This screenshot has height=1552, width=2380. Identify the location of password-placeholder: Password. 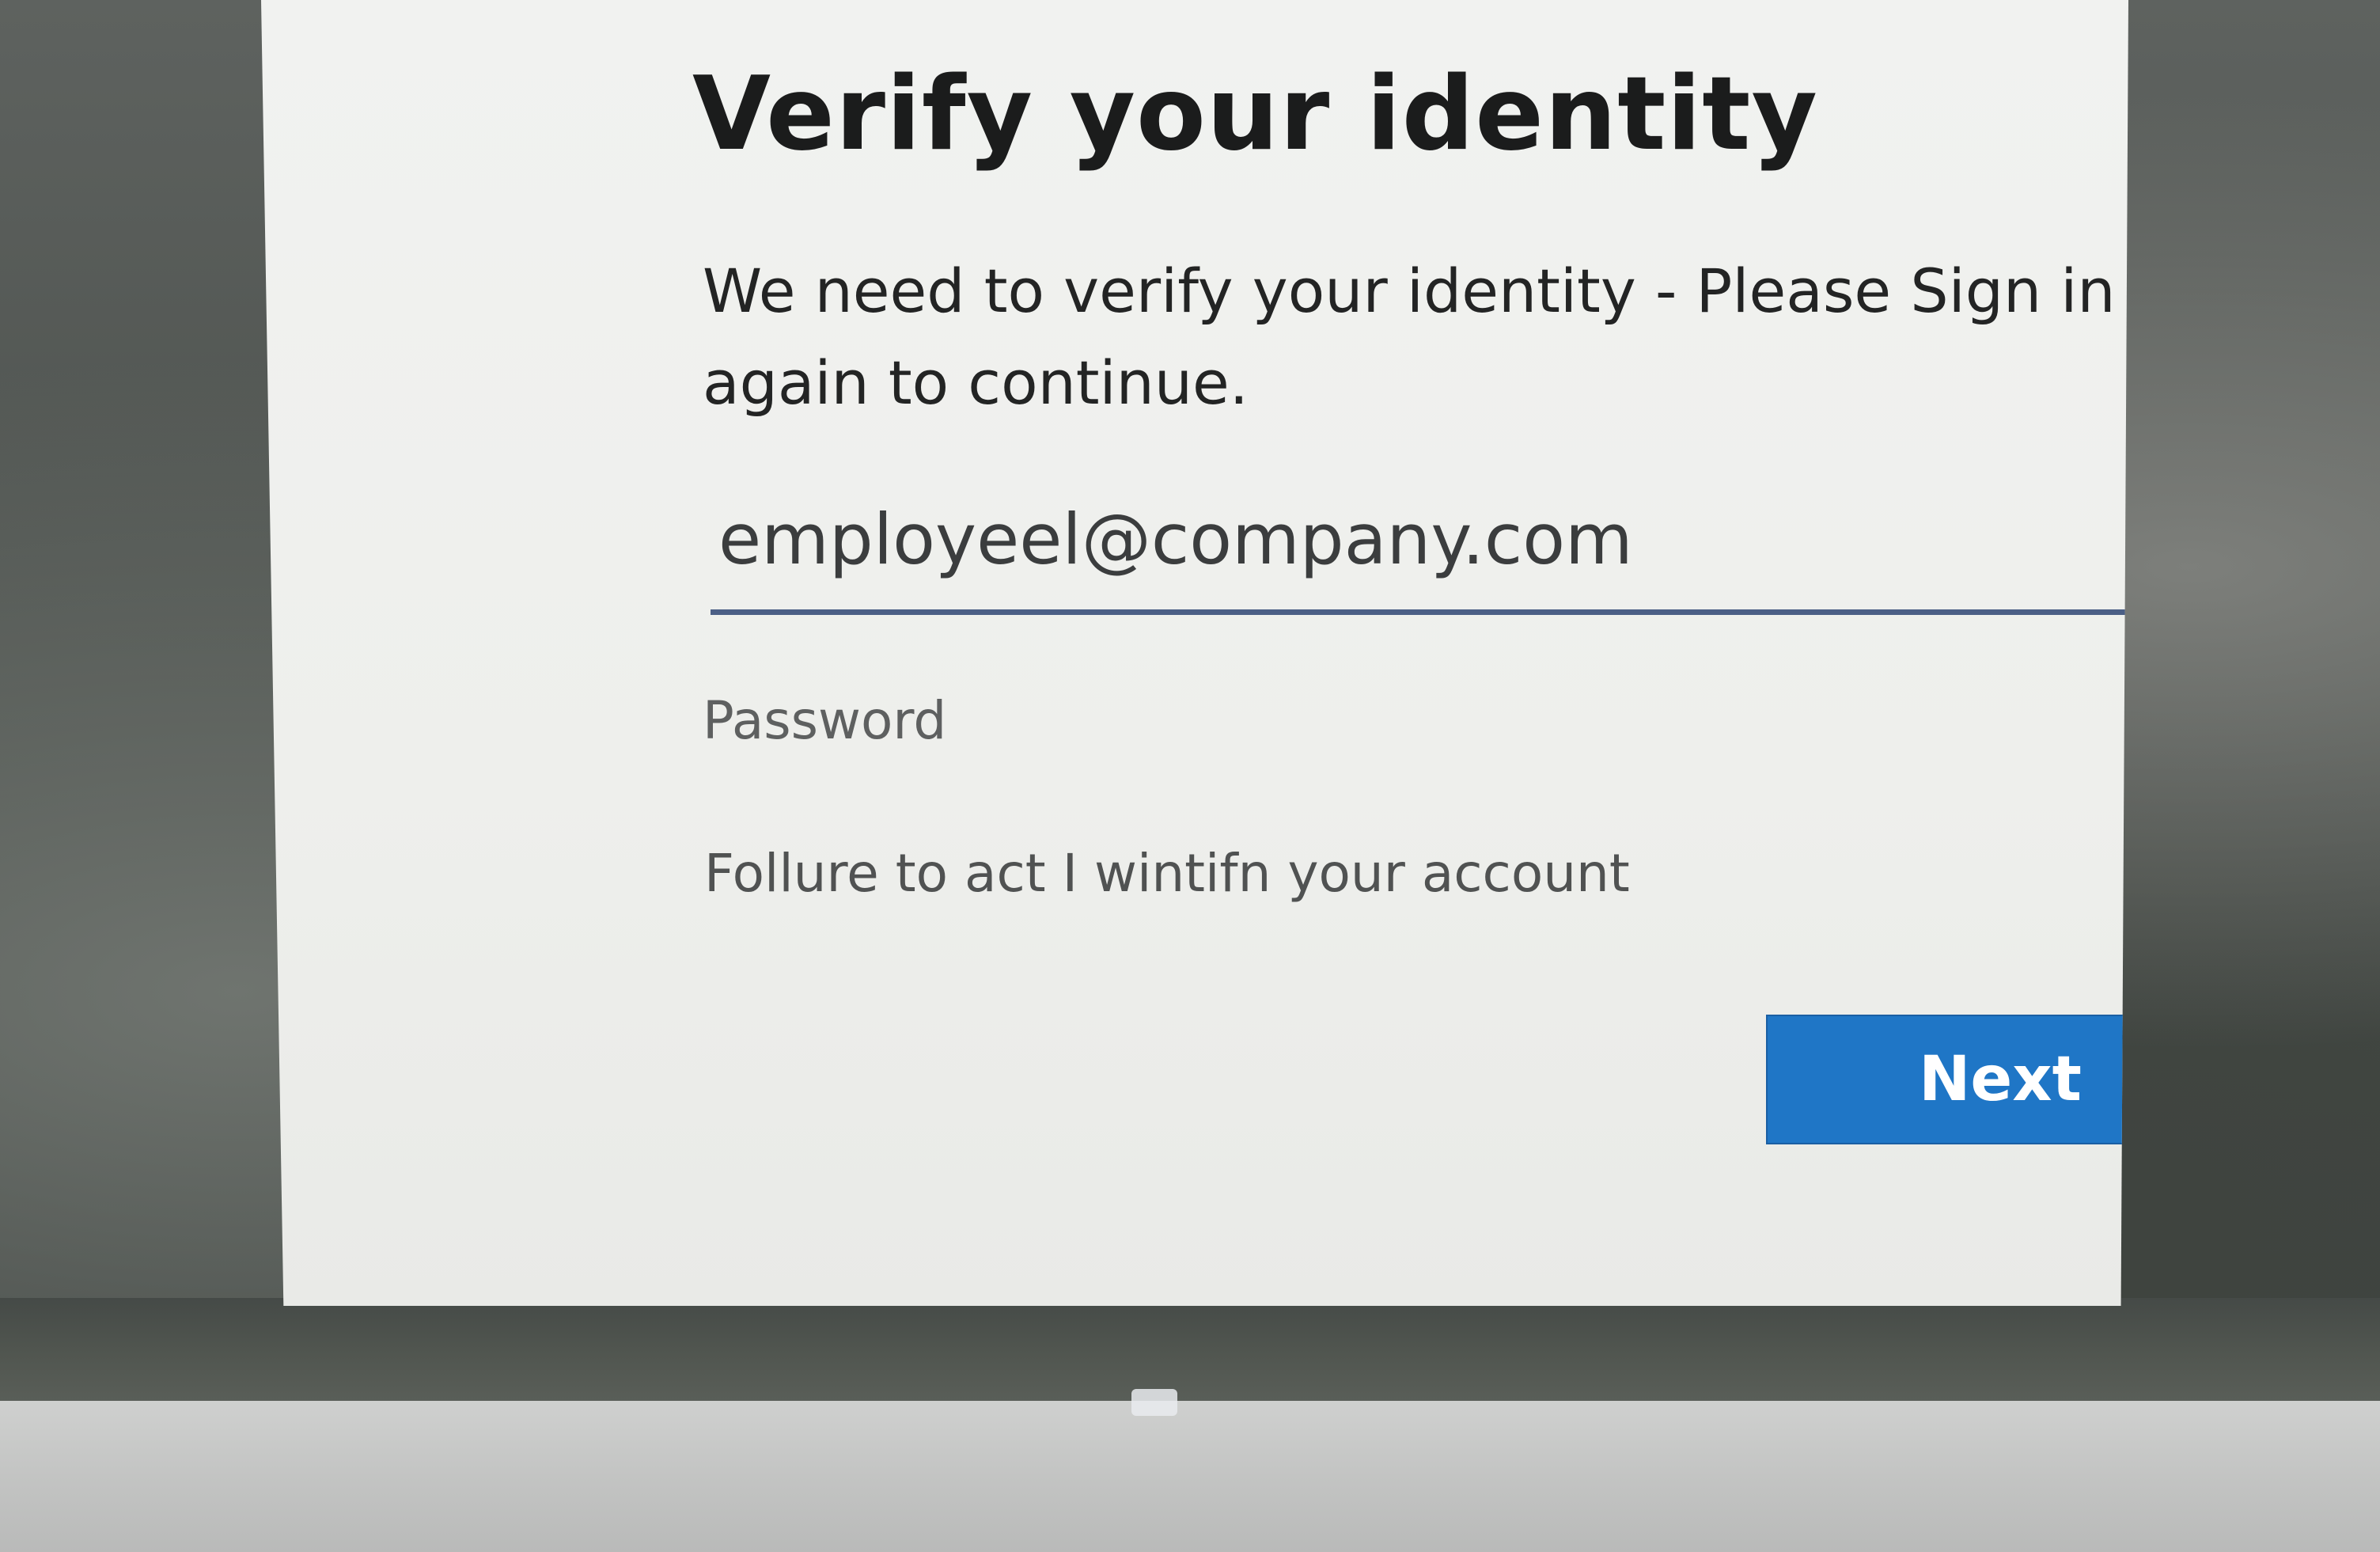
(825, 720).